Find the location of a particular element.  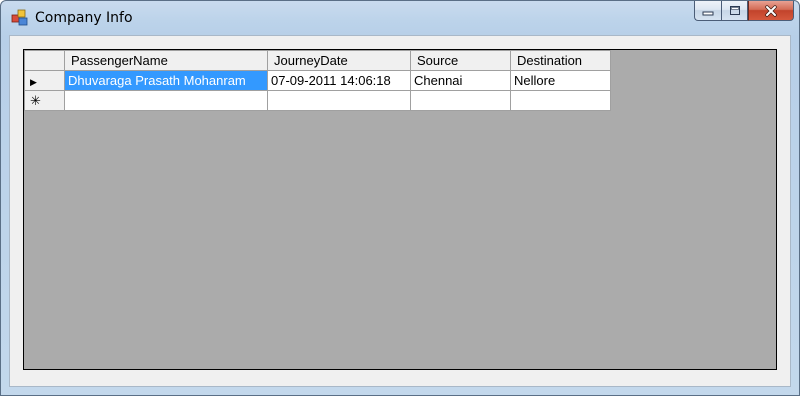

new-row: ✳ is located at coordinates (317, 100).